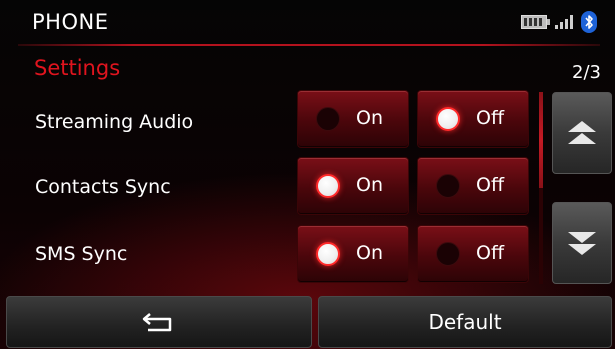  I want to click on streaming-audio-off-button: Off, so click(473, 119).